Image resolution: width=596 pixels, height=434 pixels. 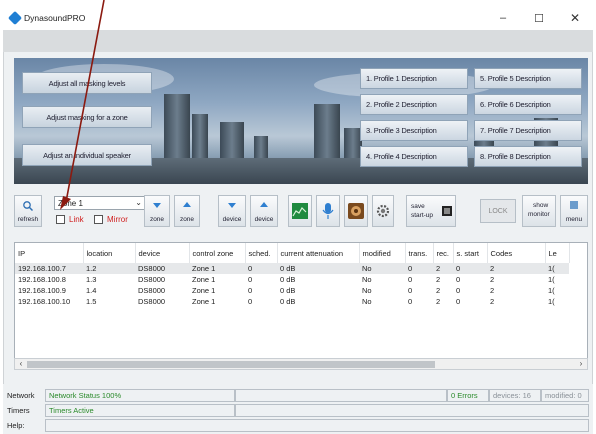 I want to click on col-ip: IP, so click(x=49, y=253).